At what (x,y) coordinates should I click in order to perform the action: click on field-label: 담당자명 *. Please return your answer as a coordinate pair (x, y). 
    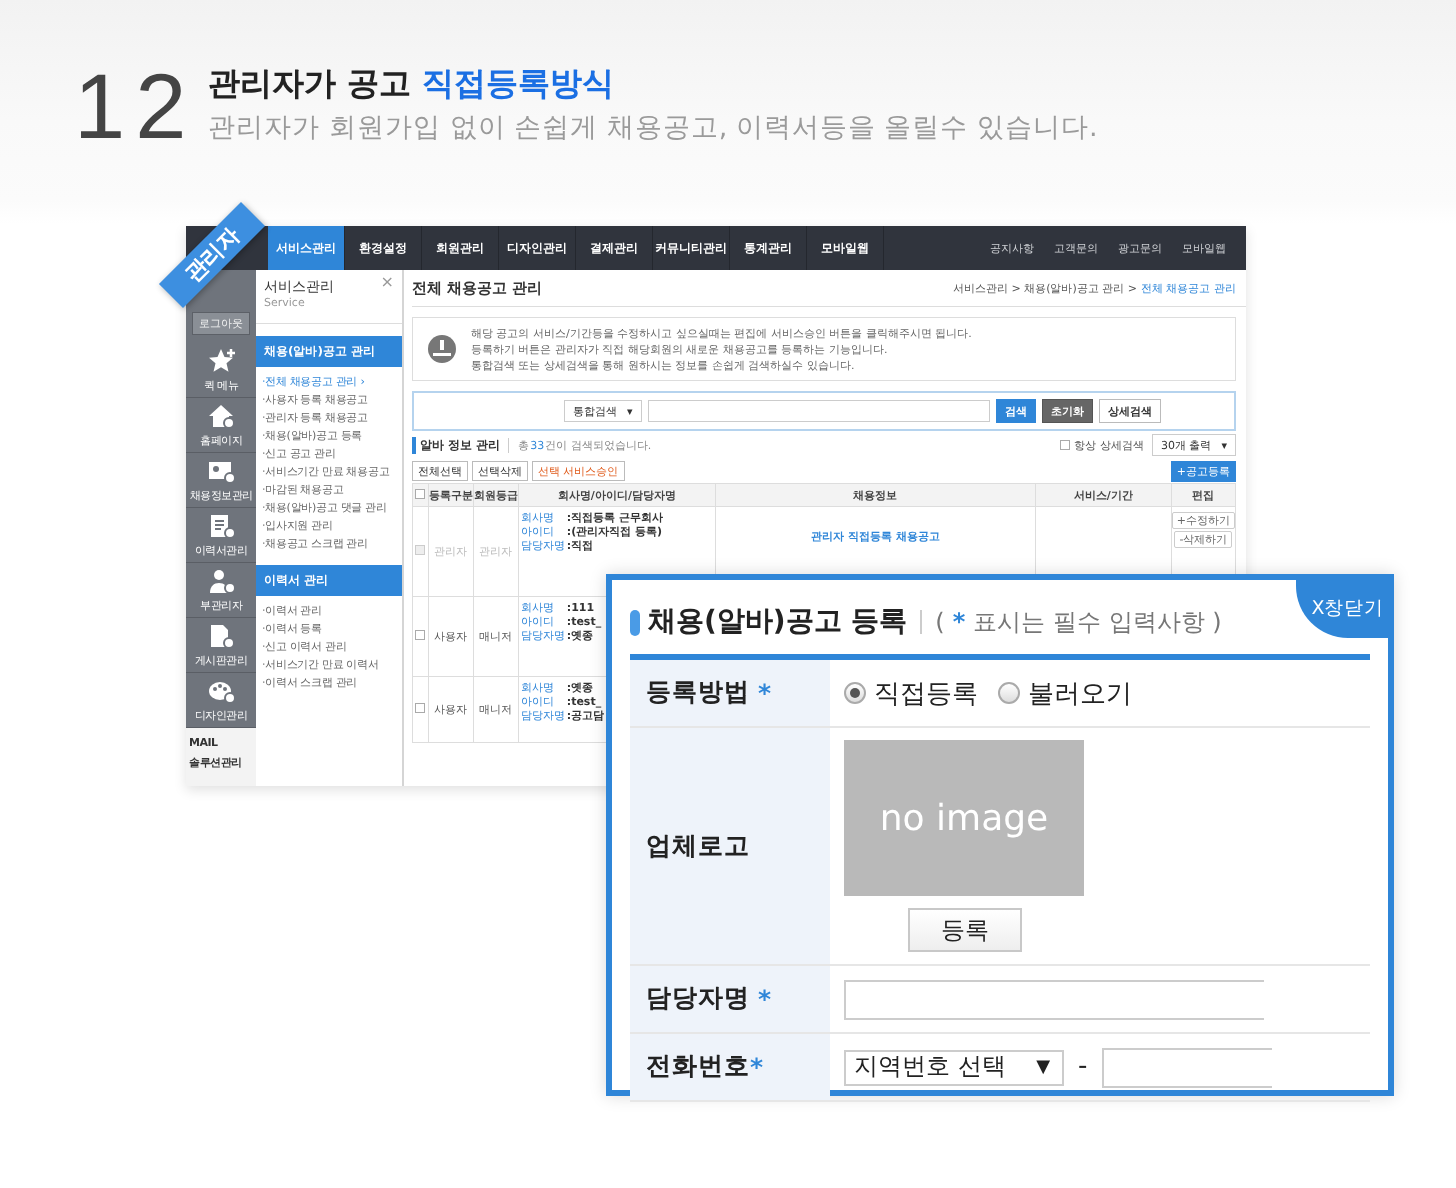
    Looking at the image, I should click on (730, 999).